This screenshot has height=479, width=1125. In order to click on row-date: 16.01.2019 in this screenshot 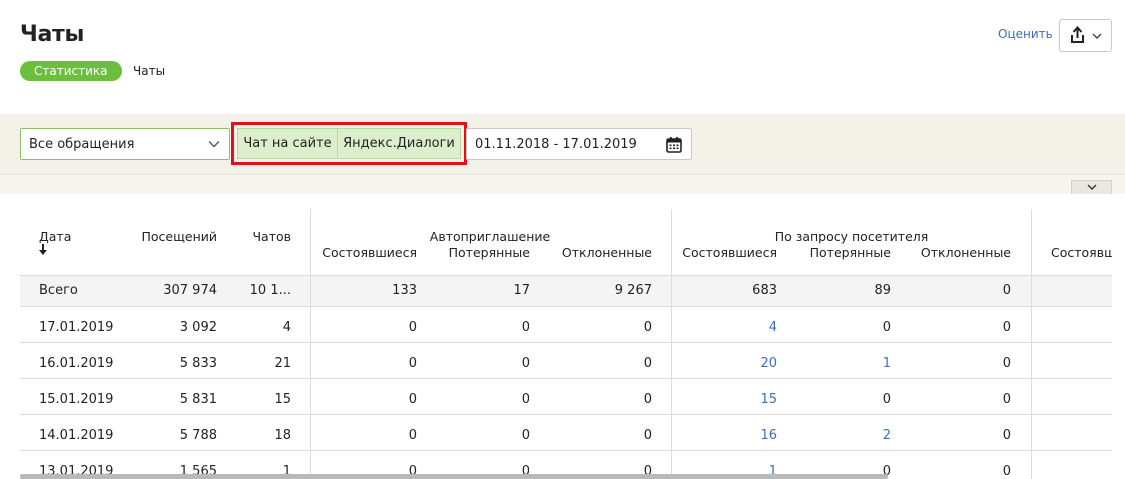, I will do `click(76, 363)`.